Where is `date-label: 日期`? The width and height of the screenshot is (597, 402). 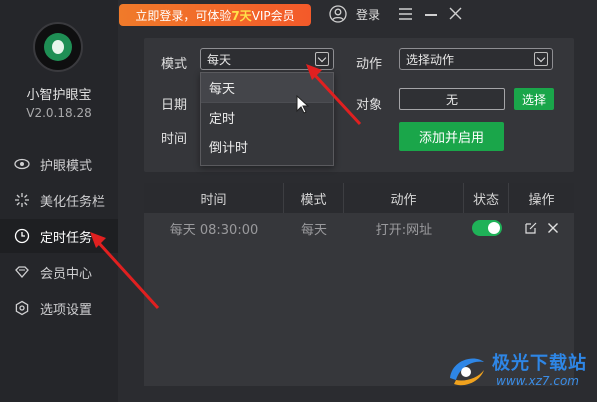
date-label: 日期 is located at coordinates (174, 105).